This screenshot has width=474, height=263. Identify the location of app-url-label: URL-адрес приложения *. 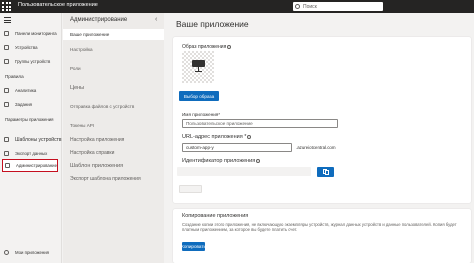
(217, 137).